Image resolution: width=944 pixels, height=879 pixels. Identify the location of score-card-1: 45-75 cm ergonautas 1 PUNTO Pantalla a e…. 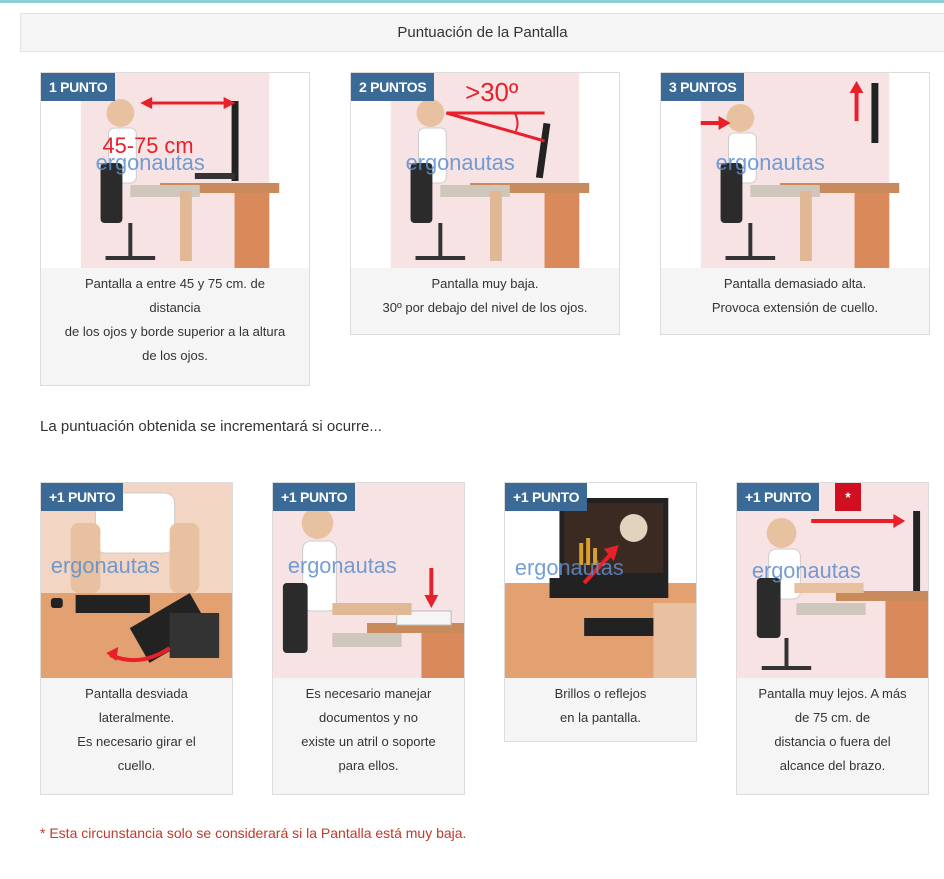
(175, 229).